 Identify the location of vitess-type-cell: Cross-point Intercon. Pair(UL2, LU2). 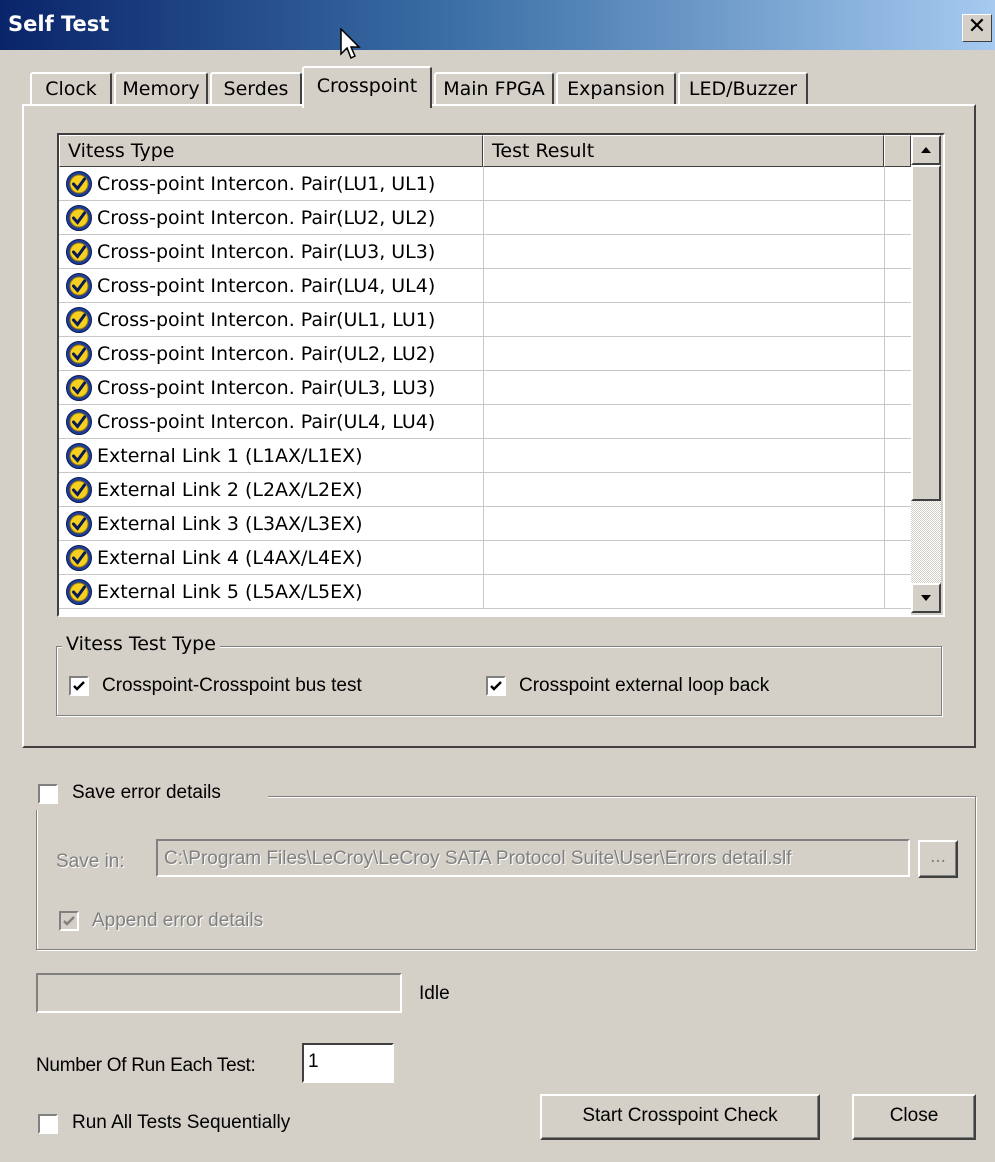
(271, 353).